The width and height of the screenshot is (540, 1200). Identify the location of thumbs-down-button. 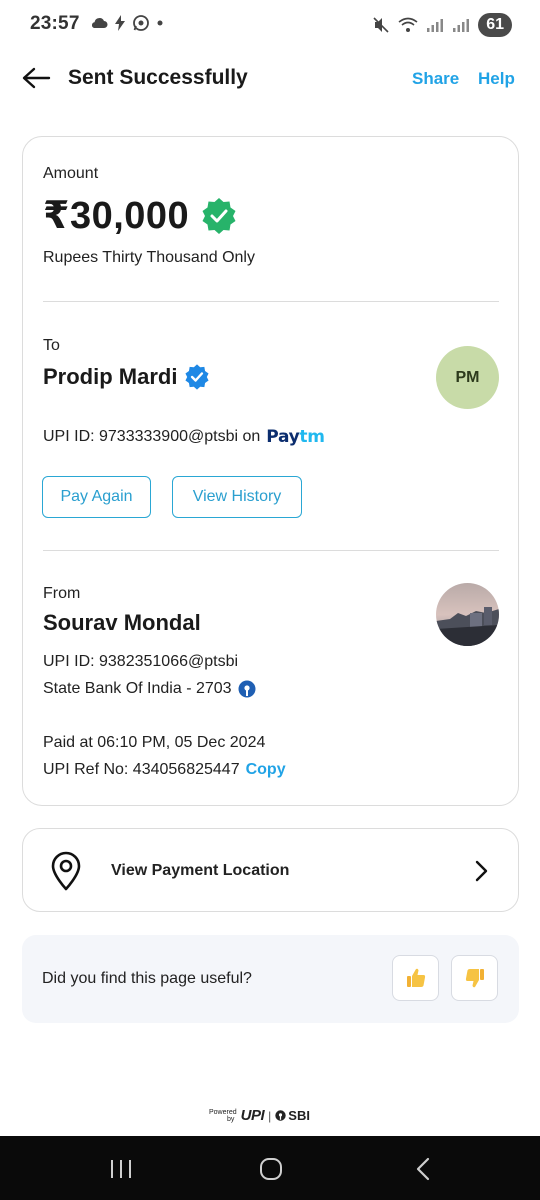
(474, 978).